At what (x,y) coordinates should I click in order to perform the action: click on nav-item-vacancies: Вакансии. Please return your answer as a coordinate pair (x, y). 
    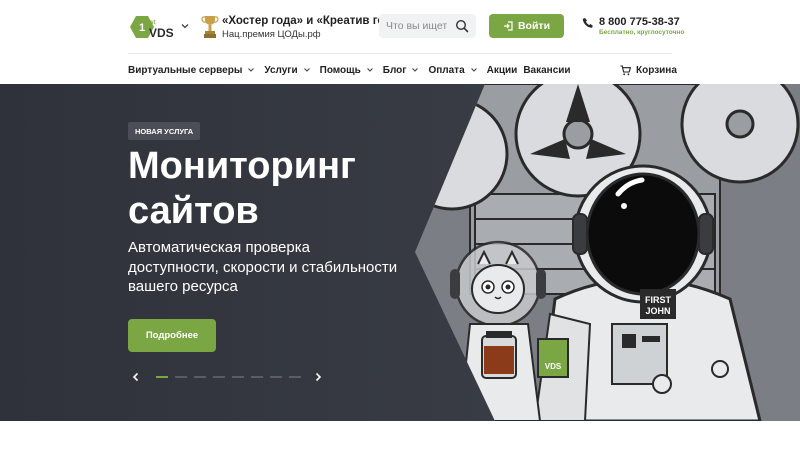
    Looking at the image, I should click on (546, 70).